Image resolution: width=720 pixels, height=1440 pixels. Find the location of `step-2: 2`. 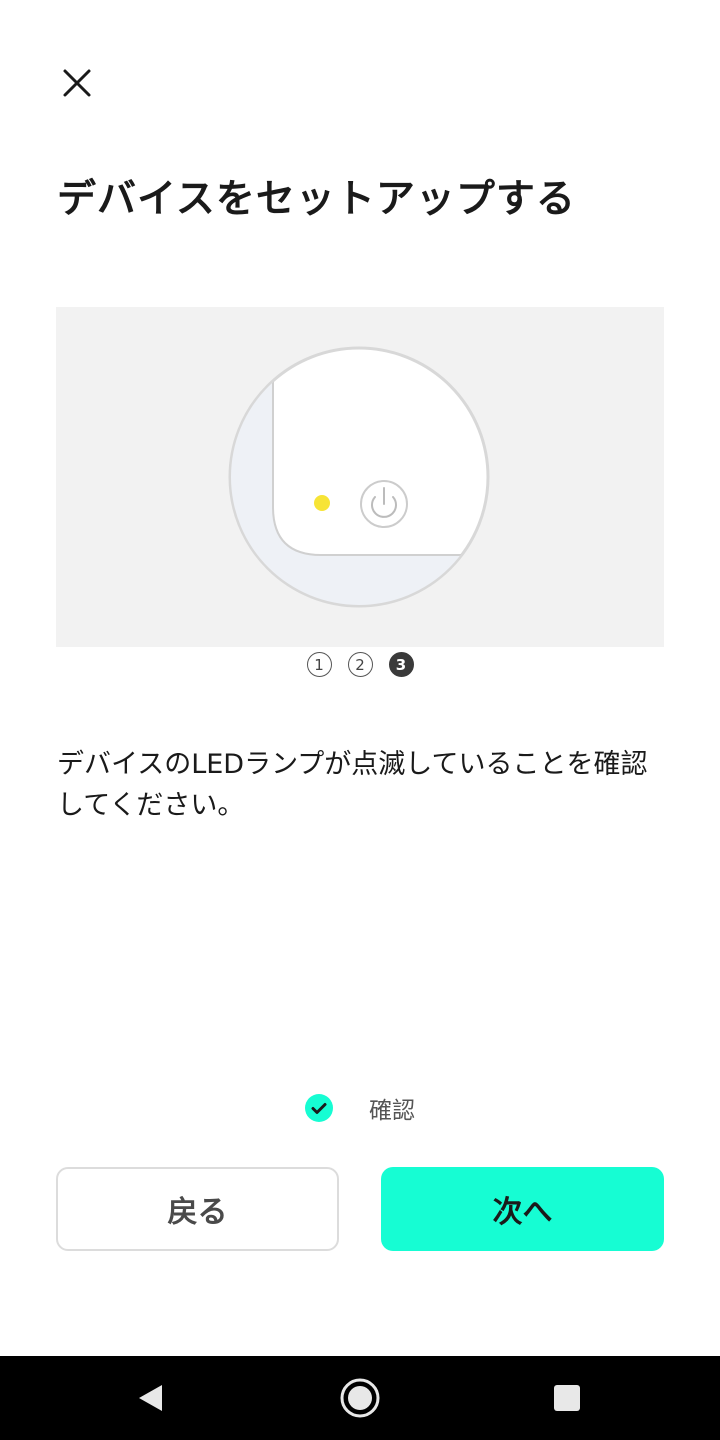

step-2: 2 is located at coordinates (360, 664).